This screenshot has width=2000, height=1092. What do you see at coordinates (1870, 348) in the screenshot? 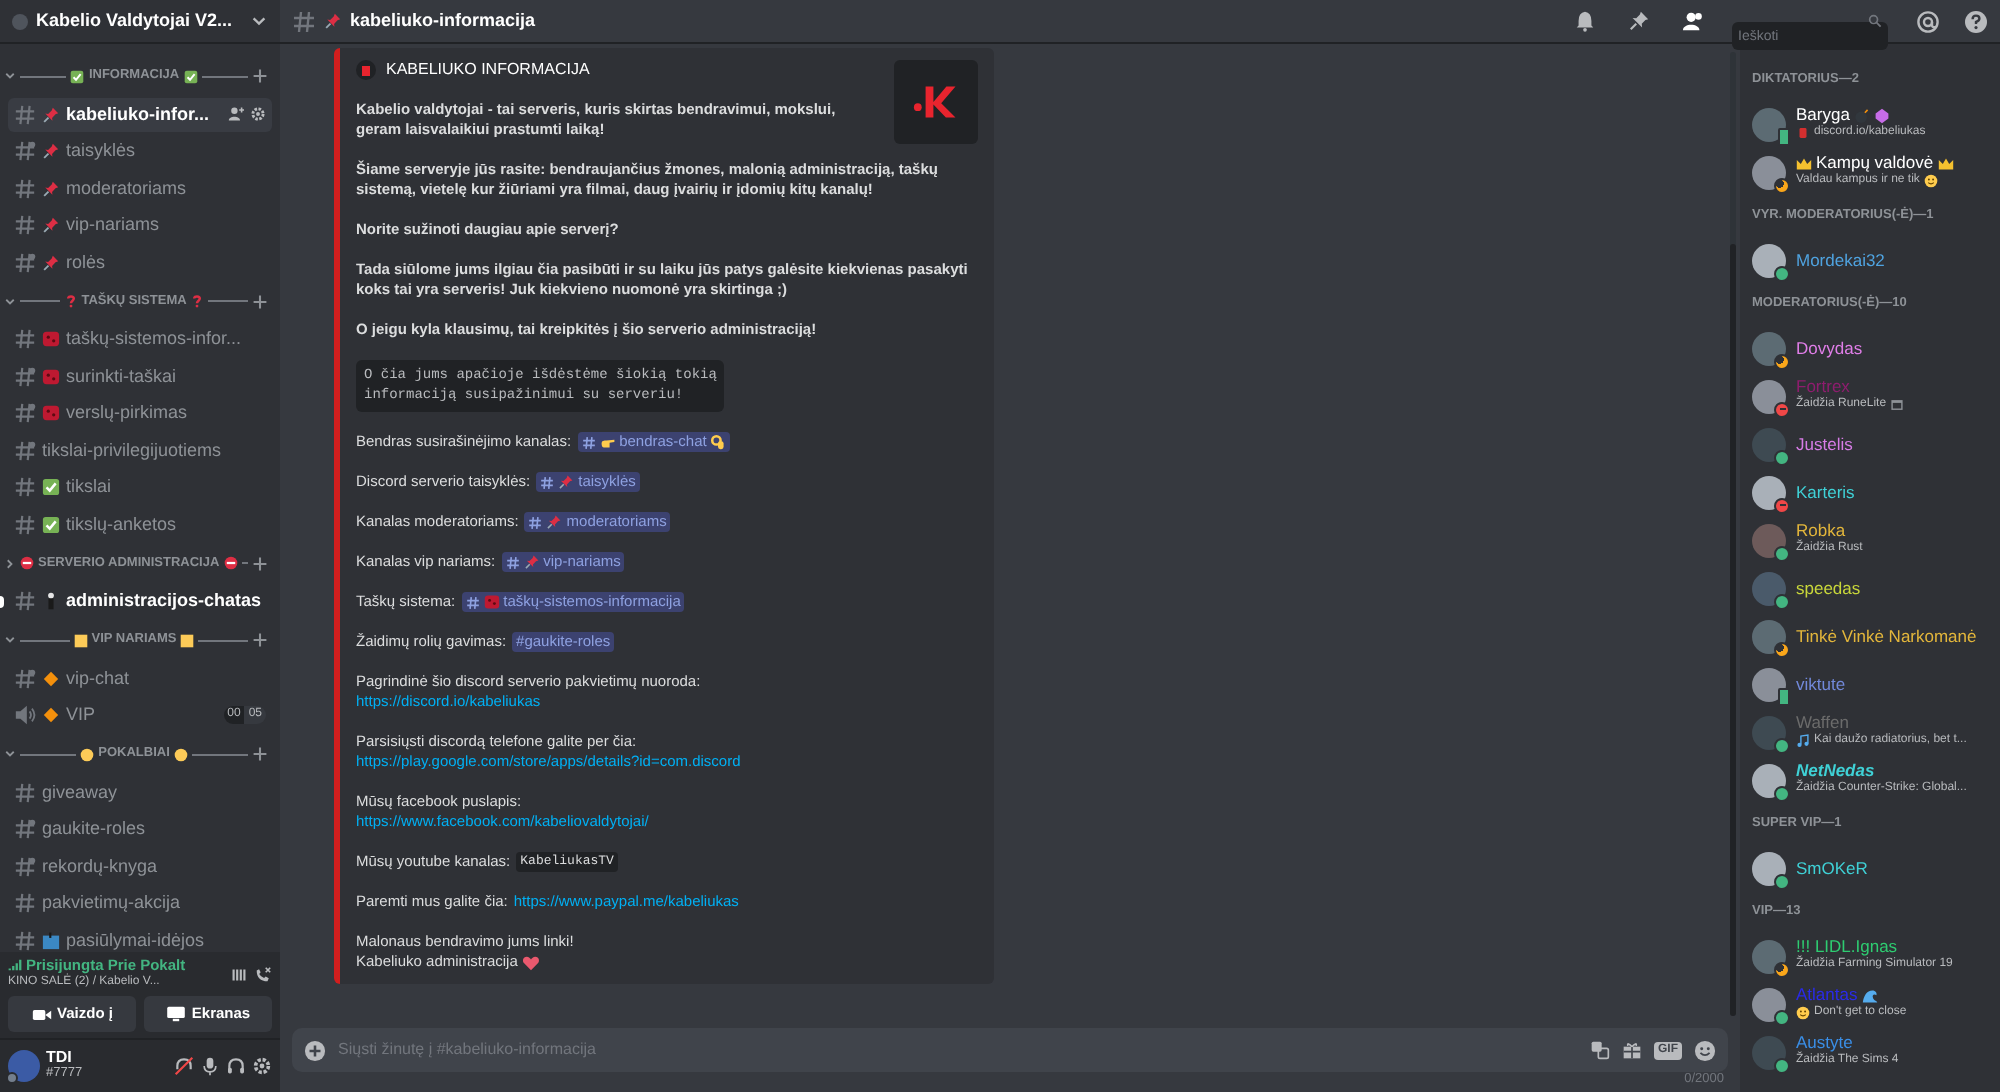
I see `member-item: Dovydas` at bounding box center [1870, 348].